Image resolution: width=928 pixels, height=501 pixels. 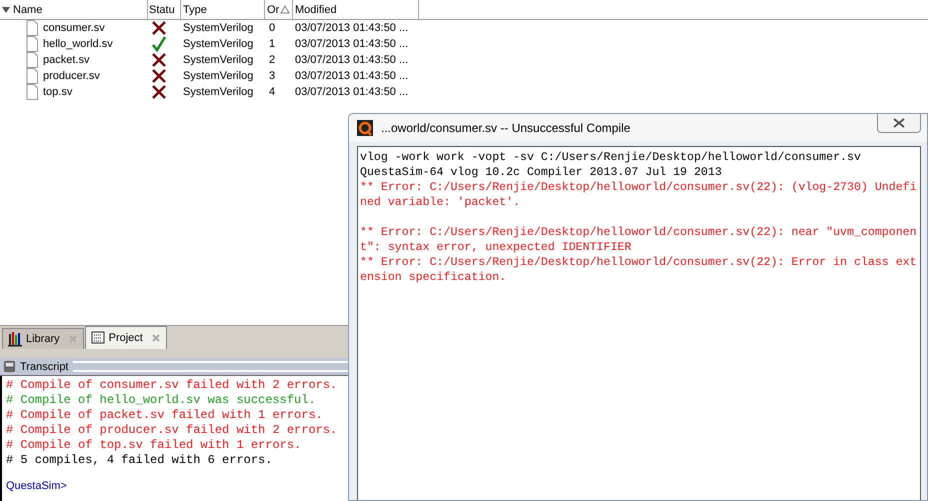 I want to click on file-name: packet.sv, so click(x=66, y=60).